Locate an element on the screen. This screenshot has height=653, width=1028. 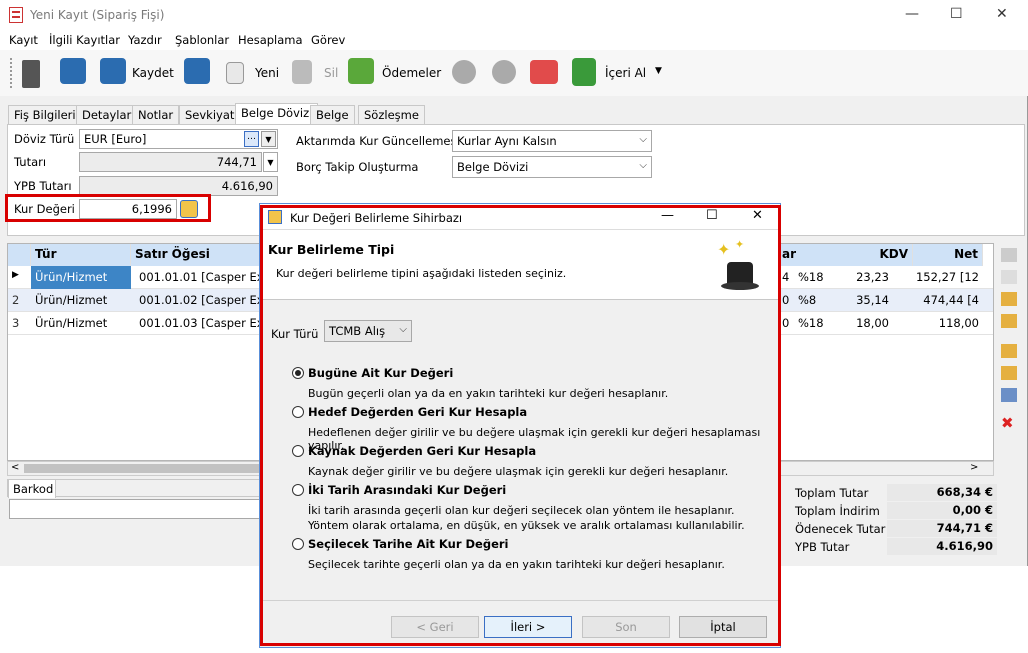
row-number: 3 is located at coordinates (16, 323).